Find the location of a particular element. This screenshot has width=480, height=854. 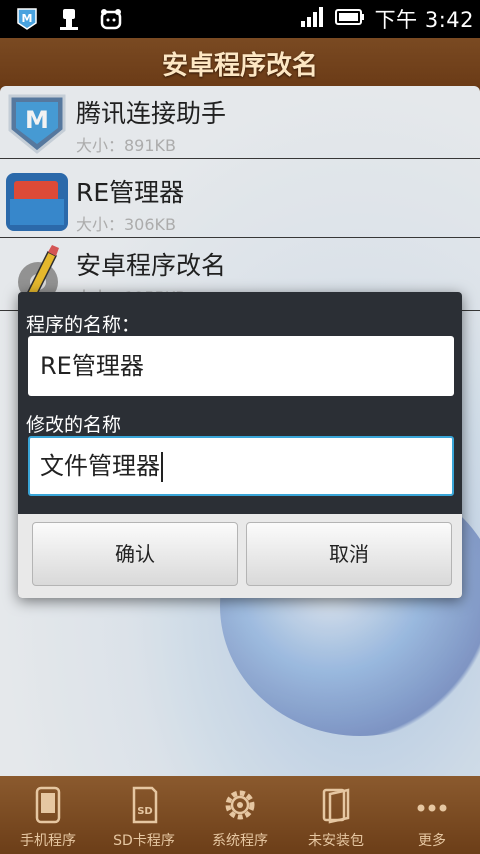

program-name-value: RE管理器 is located at coordinates (92, 366).